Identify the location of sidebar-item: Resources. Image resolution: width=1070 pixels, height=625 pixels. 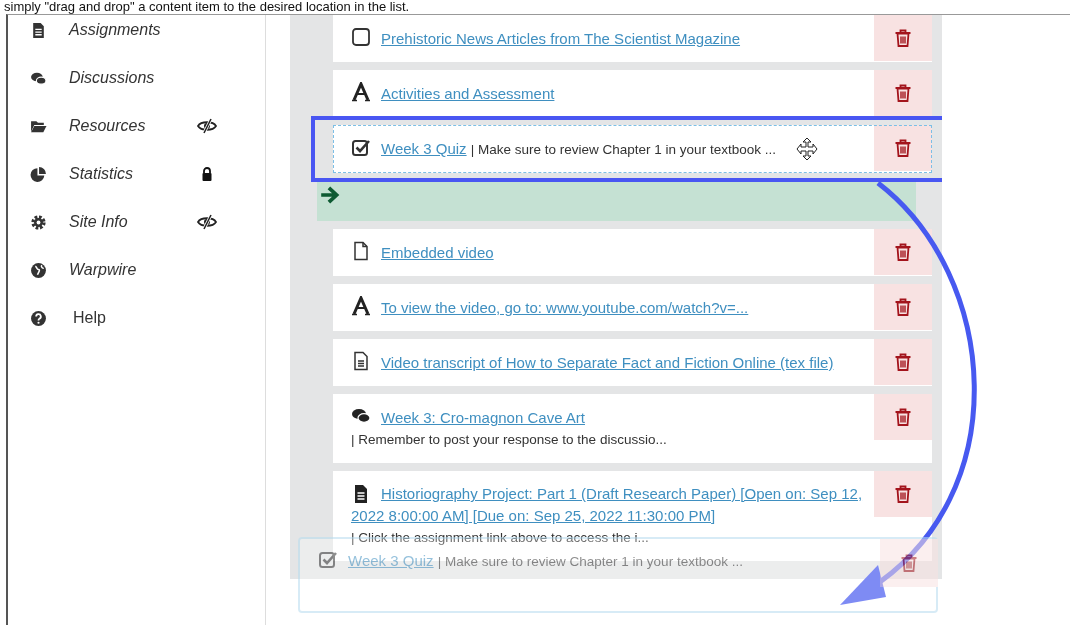
(130, 126).